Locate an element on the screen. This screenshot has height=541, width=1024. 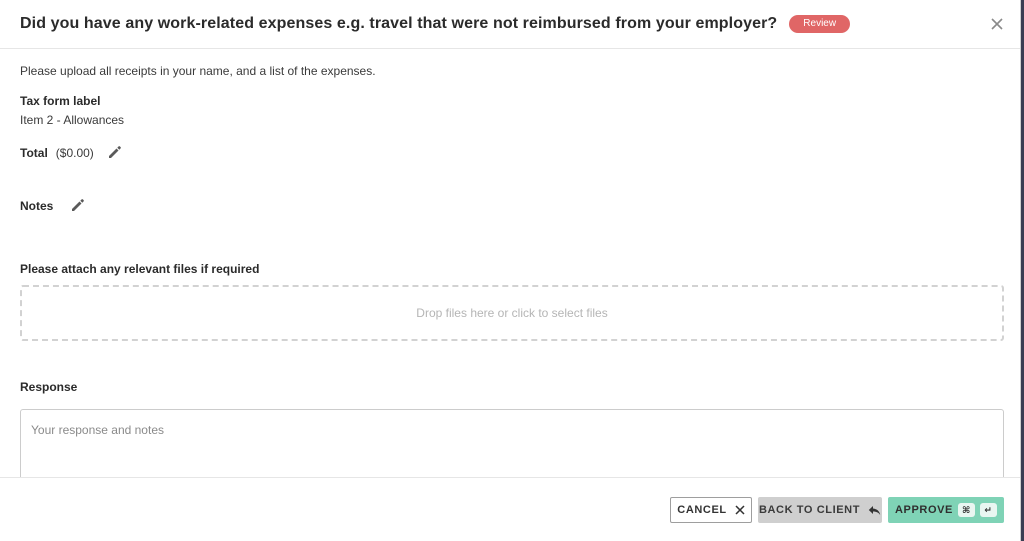
close-button is located at coordinates (997, 24).